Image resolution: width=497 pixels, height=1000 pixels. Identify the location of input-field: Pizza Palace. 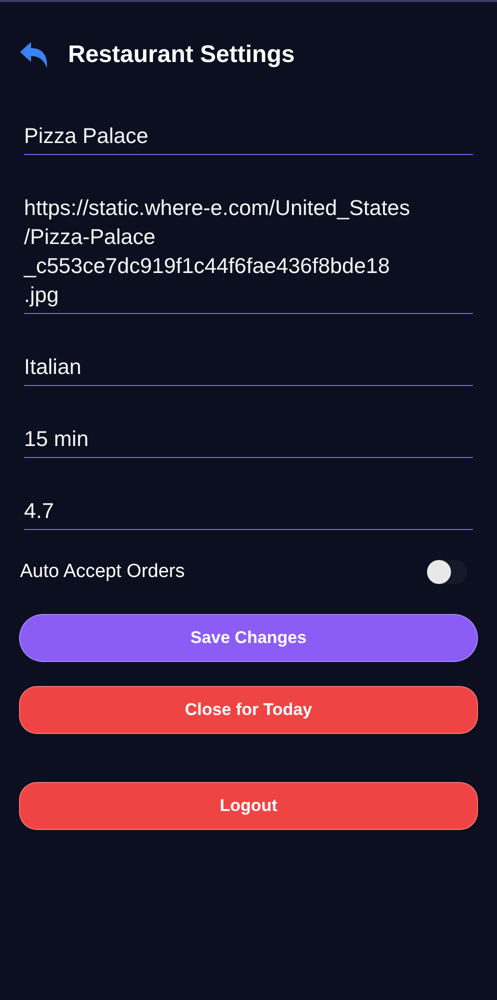
(248, 138).